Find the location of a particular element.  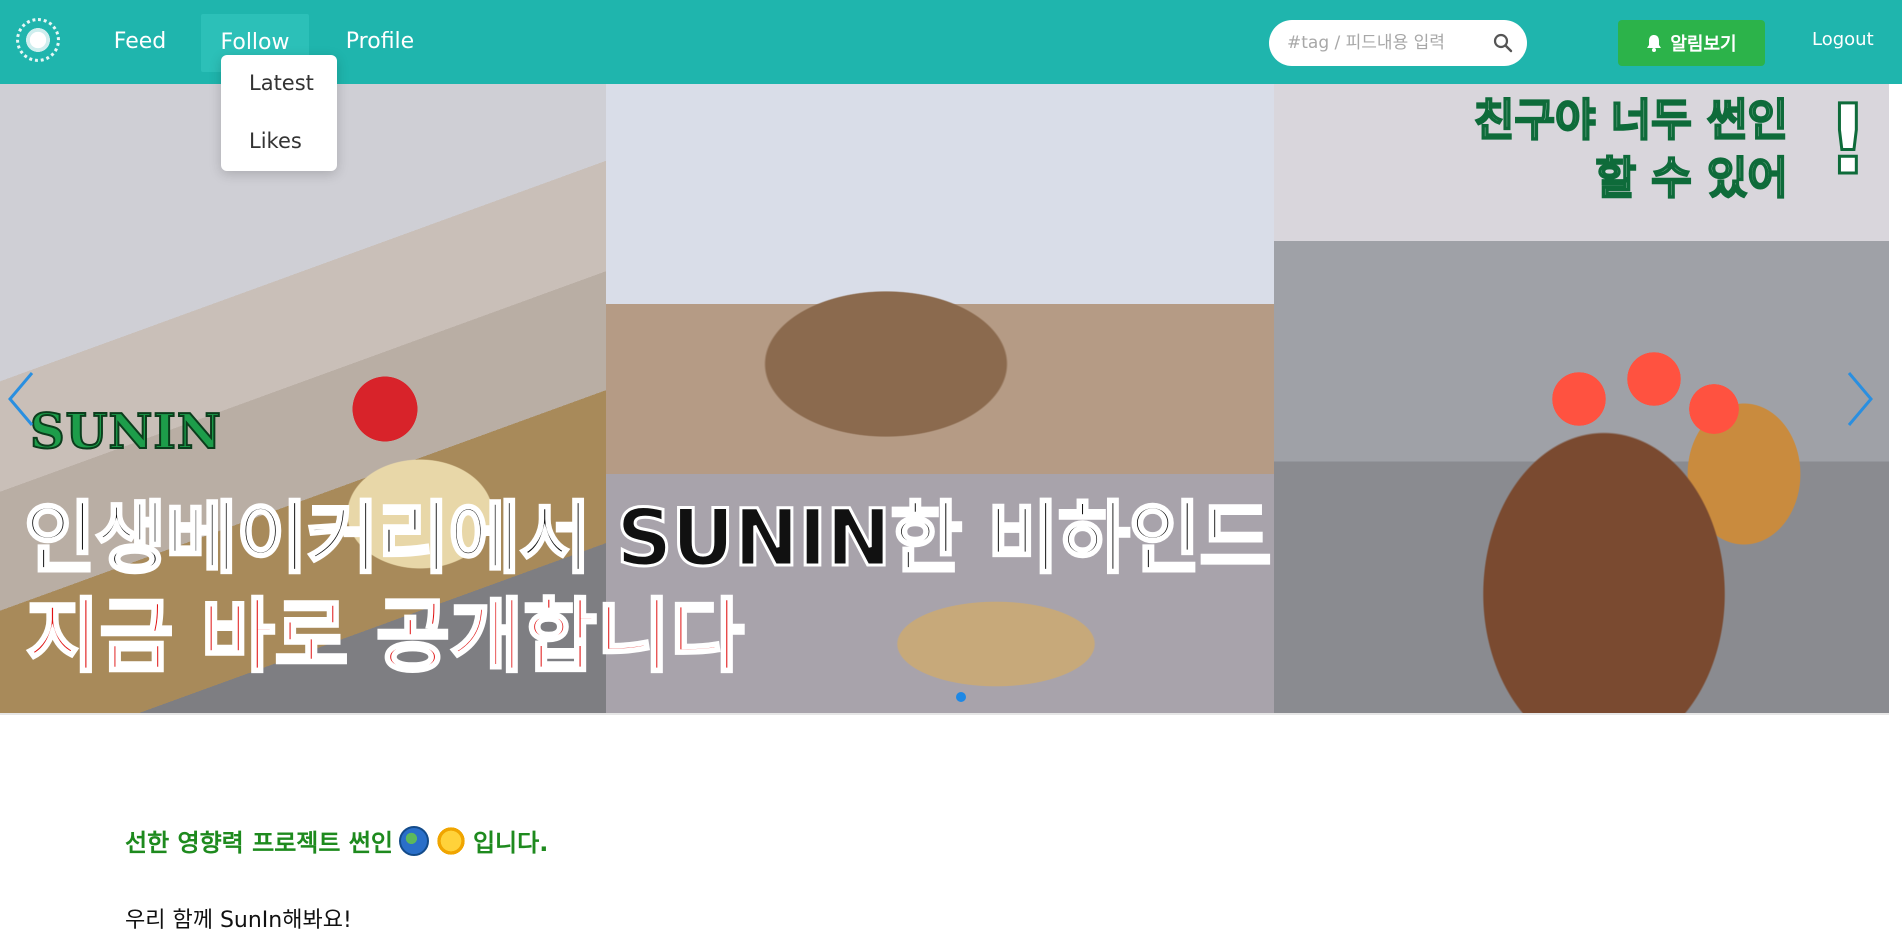

banner-side-caption-line1: 친구야 너두 썬인 is located at coordinates (1631, 120).